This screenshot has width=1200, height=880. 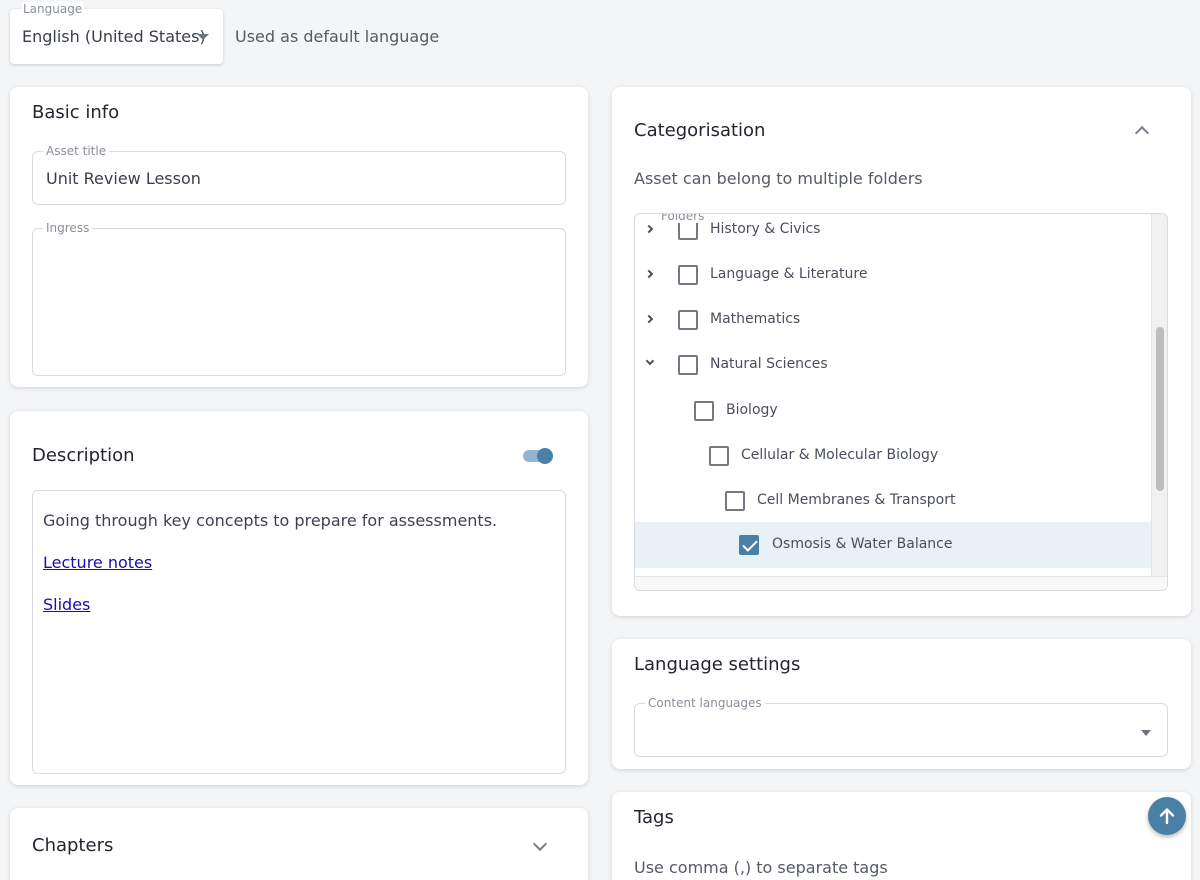 What do you see at coordinates (545, 456) in the screenshot?
I see `toggle-knob` at bounding box center [545, 456].